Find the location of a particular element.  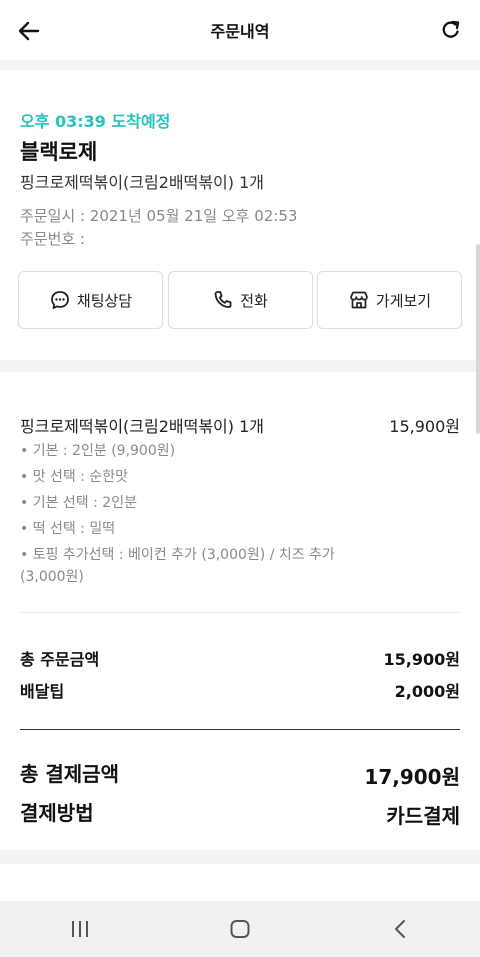

store-name: 블랙로제 is located at coordinates (58, 151).